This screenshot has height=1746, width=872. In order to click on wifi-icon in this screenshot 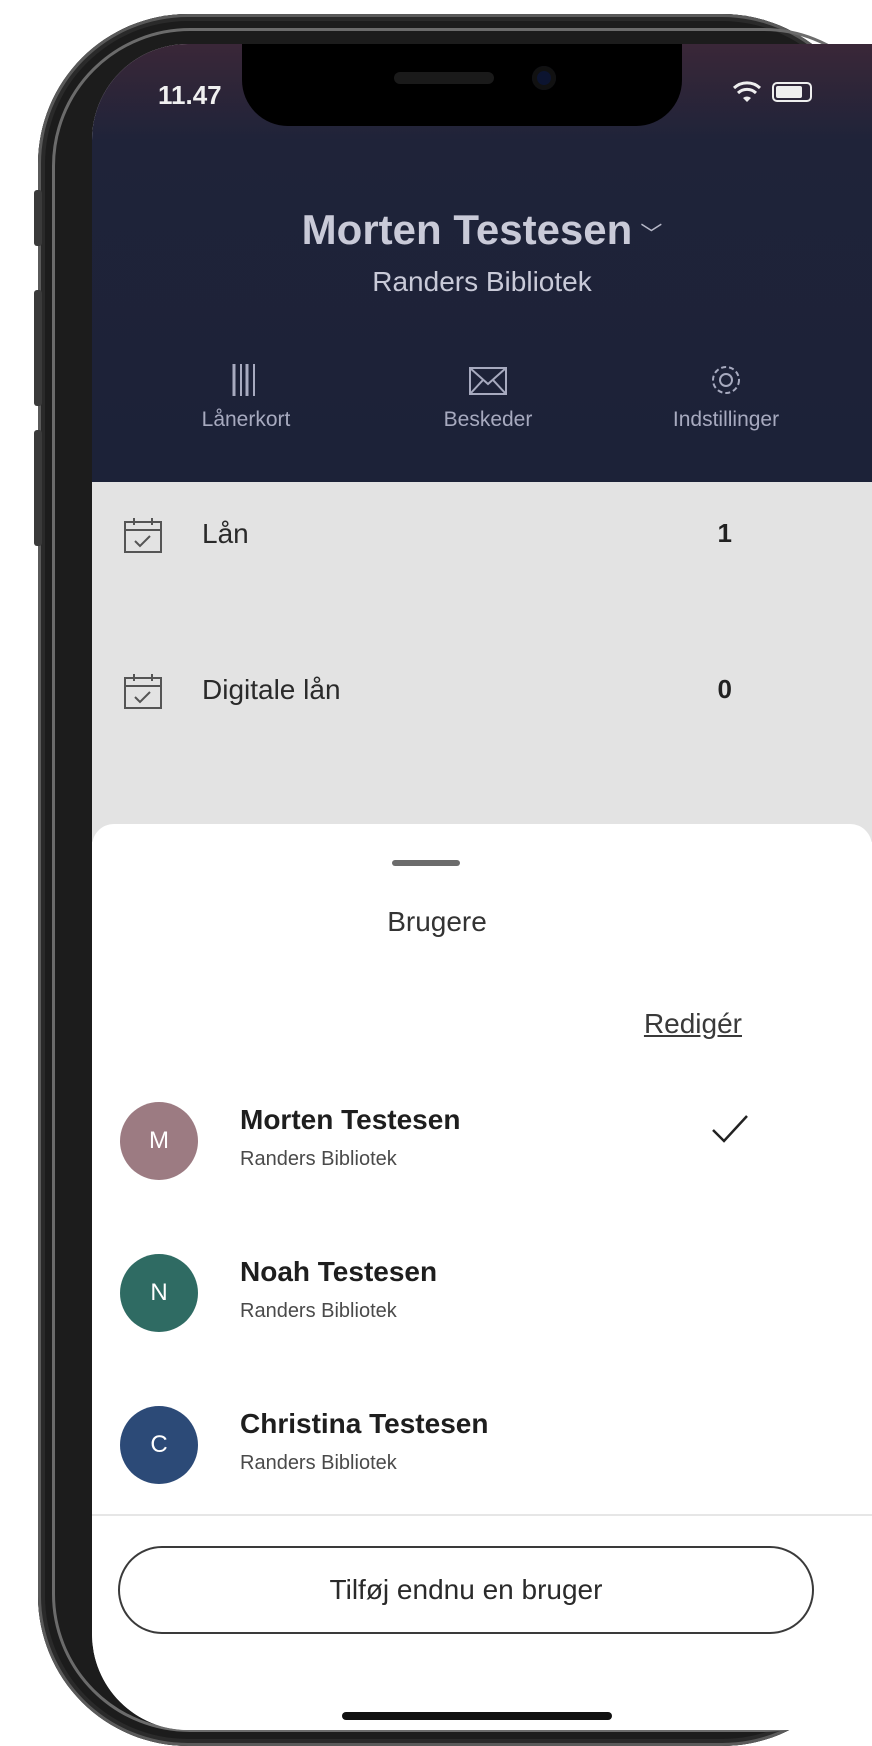, I will do `click(747, 91)`.